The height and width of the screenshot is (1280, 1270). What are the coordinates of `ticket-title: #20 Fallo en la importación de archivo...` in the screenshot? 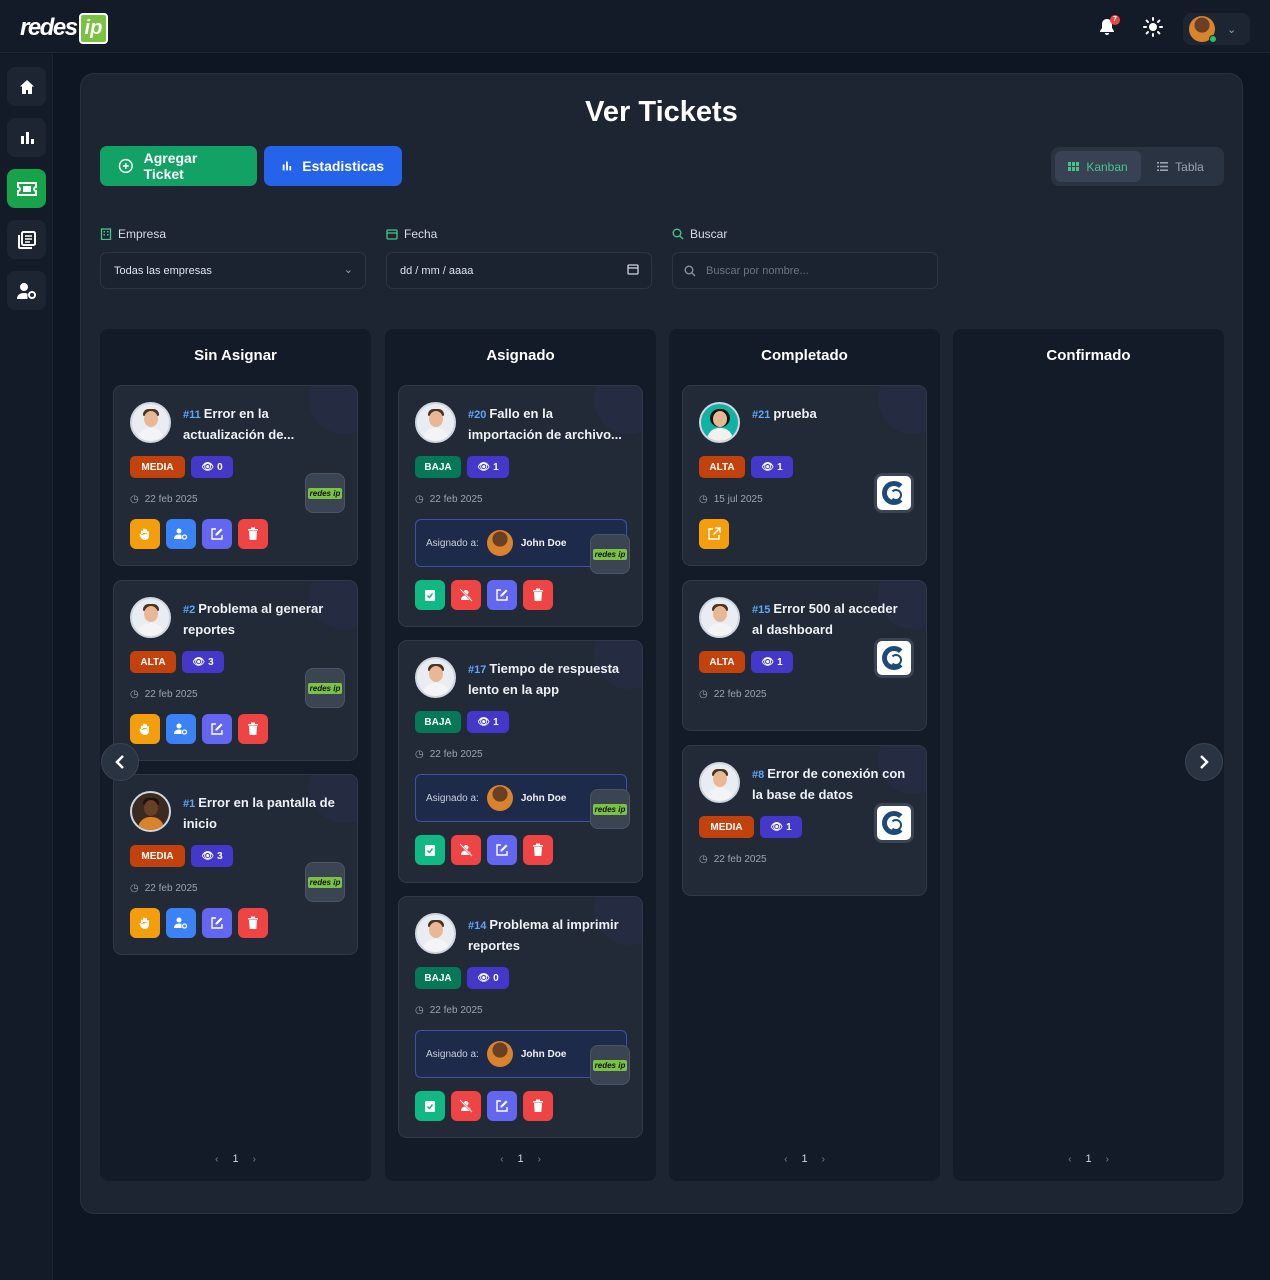 It's located at (545, 424).